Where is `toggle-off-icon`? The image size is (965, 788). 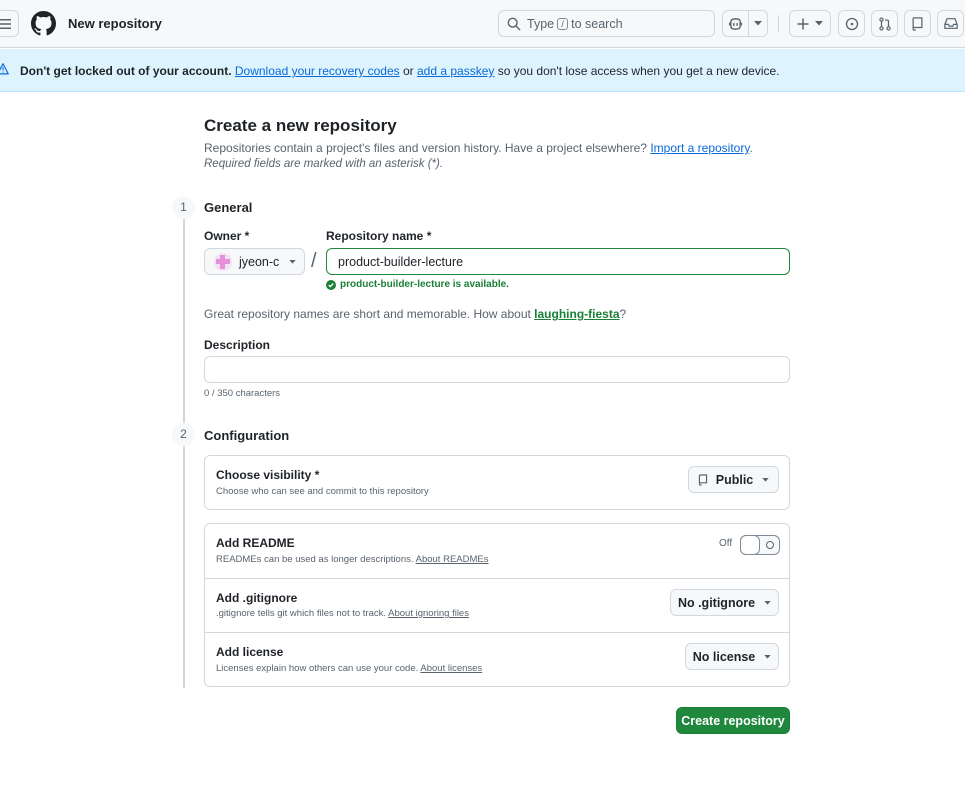 toggle-off-icon is located at coordinates (770, 545).